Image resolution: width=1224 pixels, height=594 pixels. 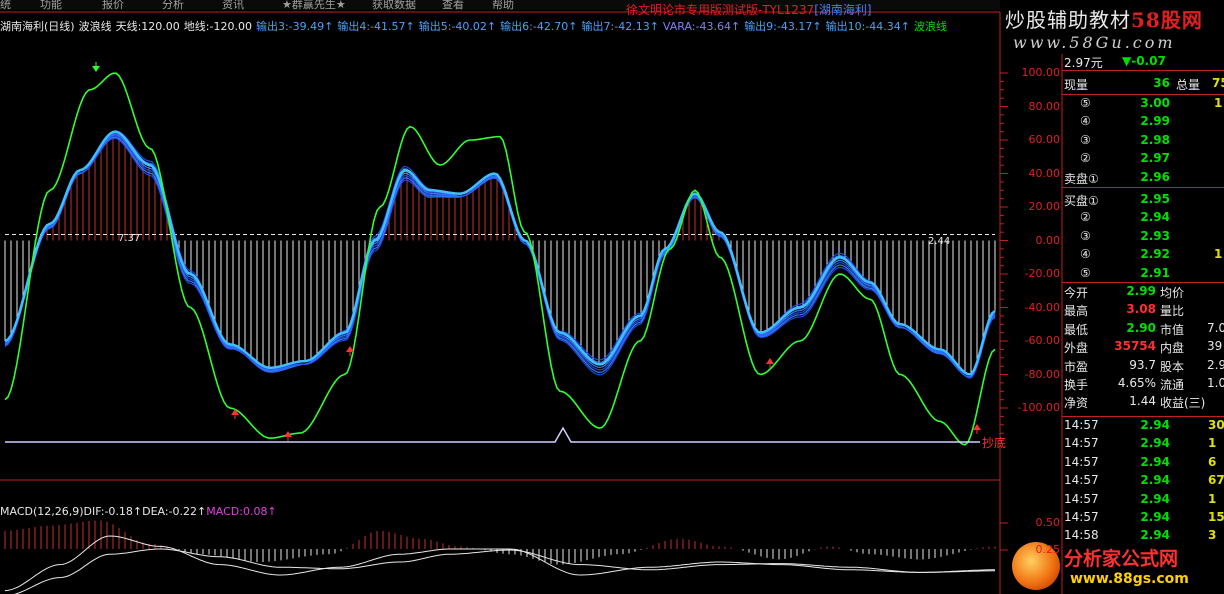 I want to click on axis-tick-label: 40.00, so click(x=1044, y=173).